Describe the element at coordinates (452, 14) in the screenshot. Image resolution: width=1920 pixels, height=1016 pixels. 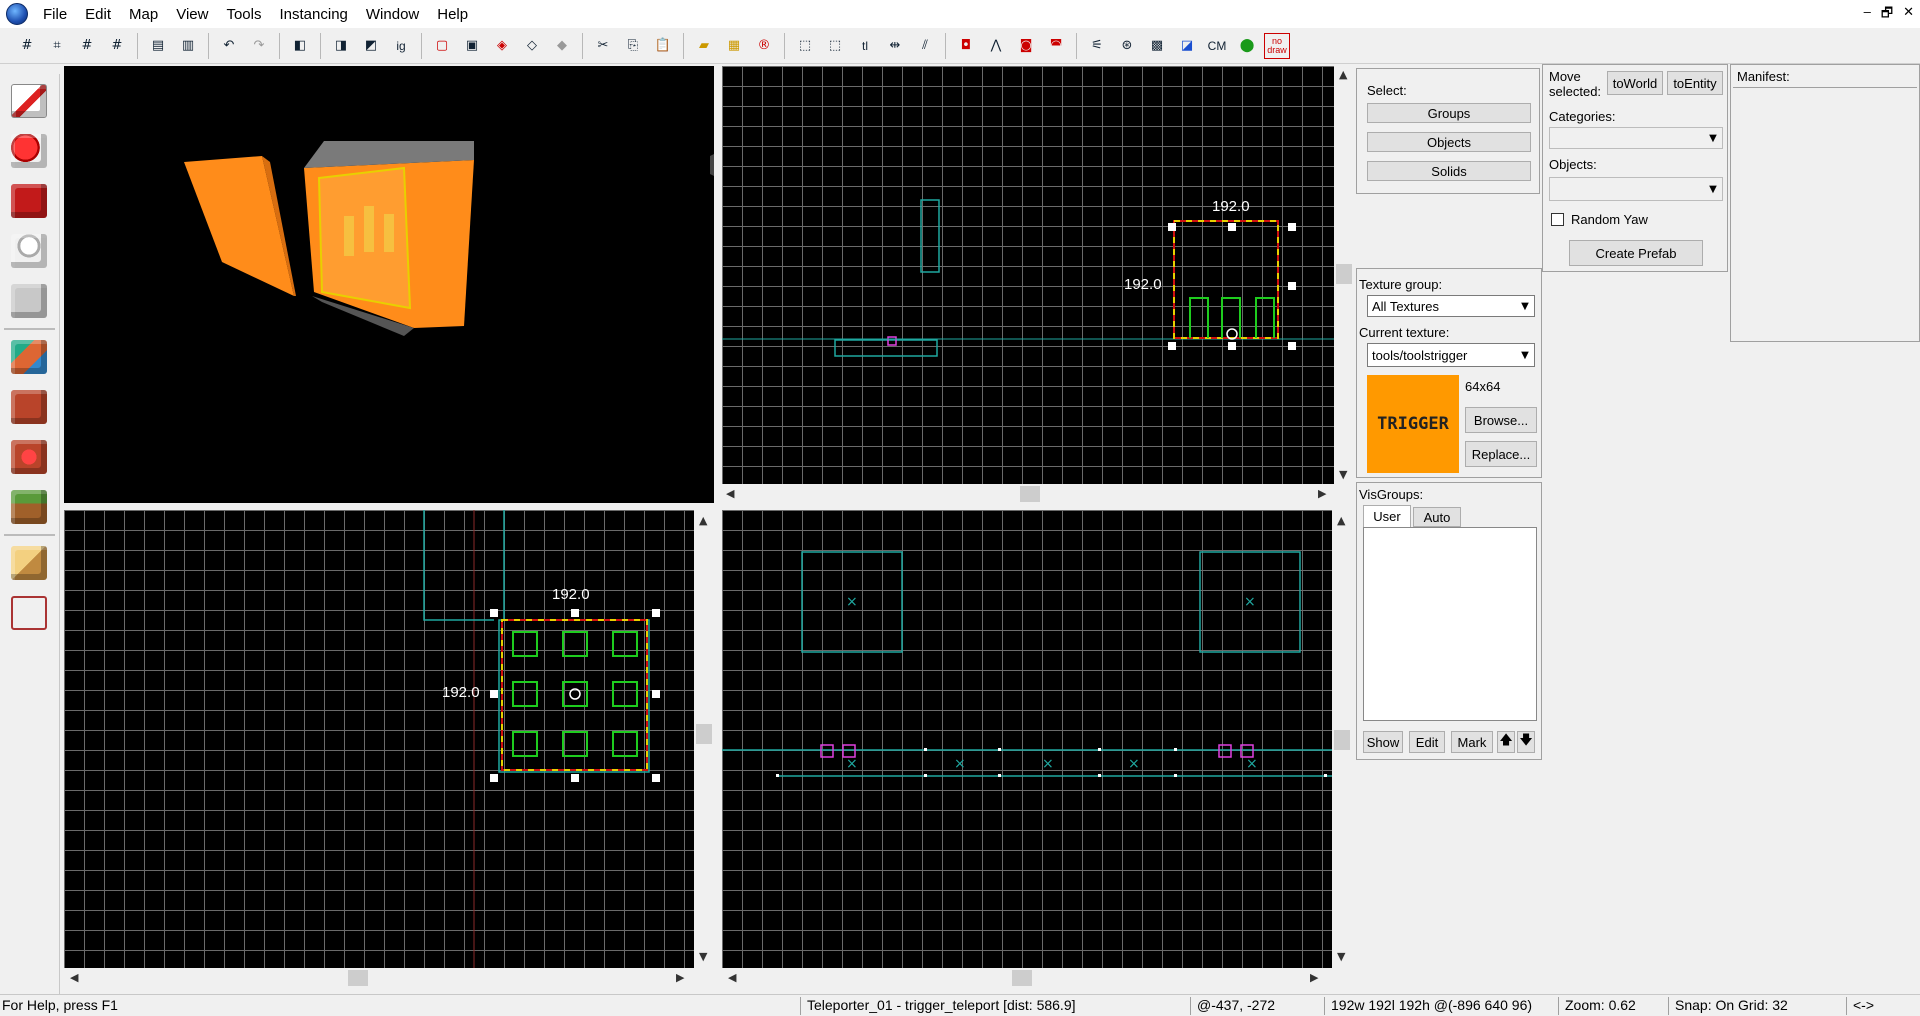
I see `menu-help: Help` at that location.